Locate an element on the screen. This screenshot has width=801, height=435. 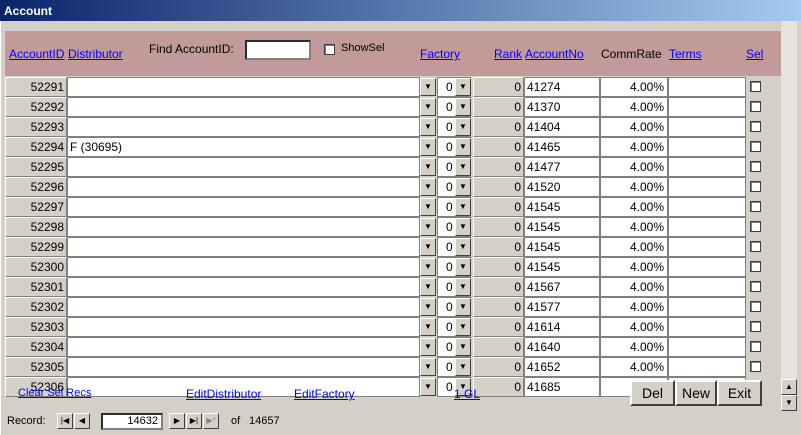
table-row: 52293 ▼ 0 ▼ 0 41404 4.00% is located at coordinates (393, 127).